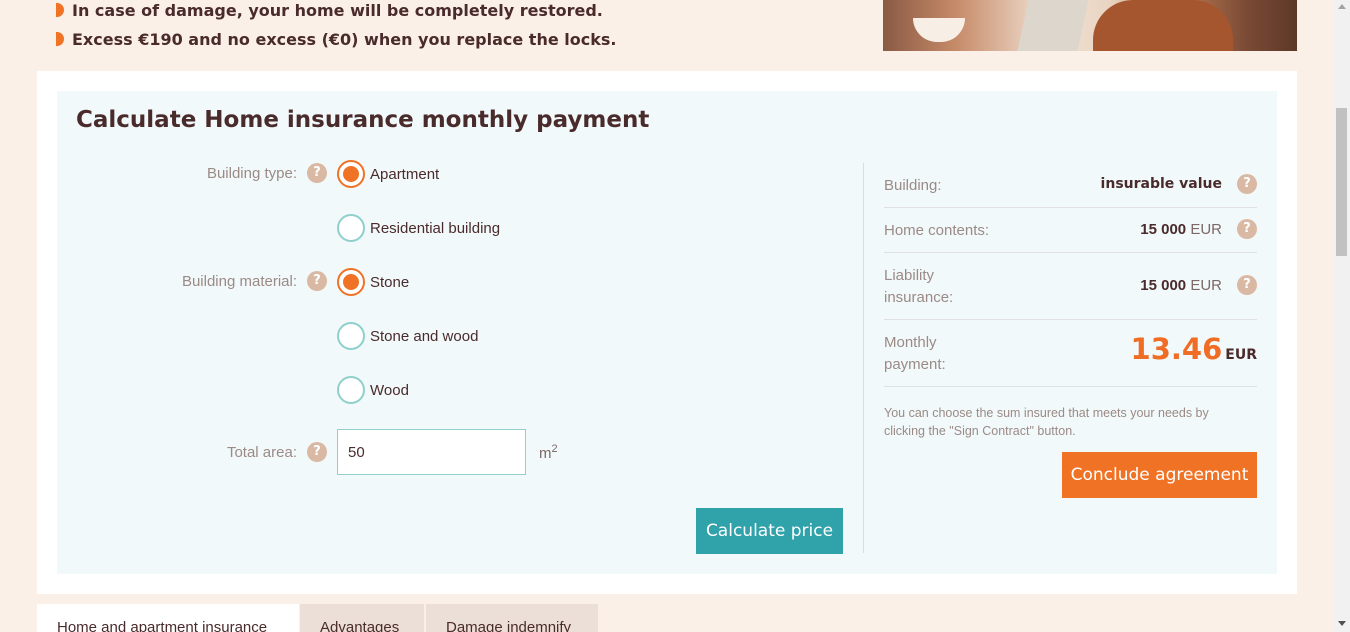 The image size is (1350, 632). Describe the element at coordinates (362, 618) in the screenshot. I see `tab-advantages: Advantages` at that location.